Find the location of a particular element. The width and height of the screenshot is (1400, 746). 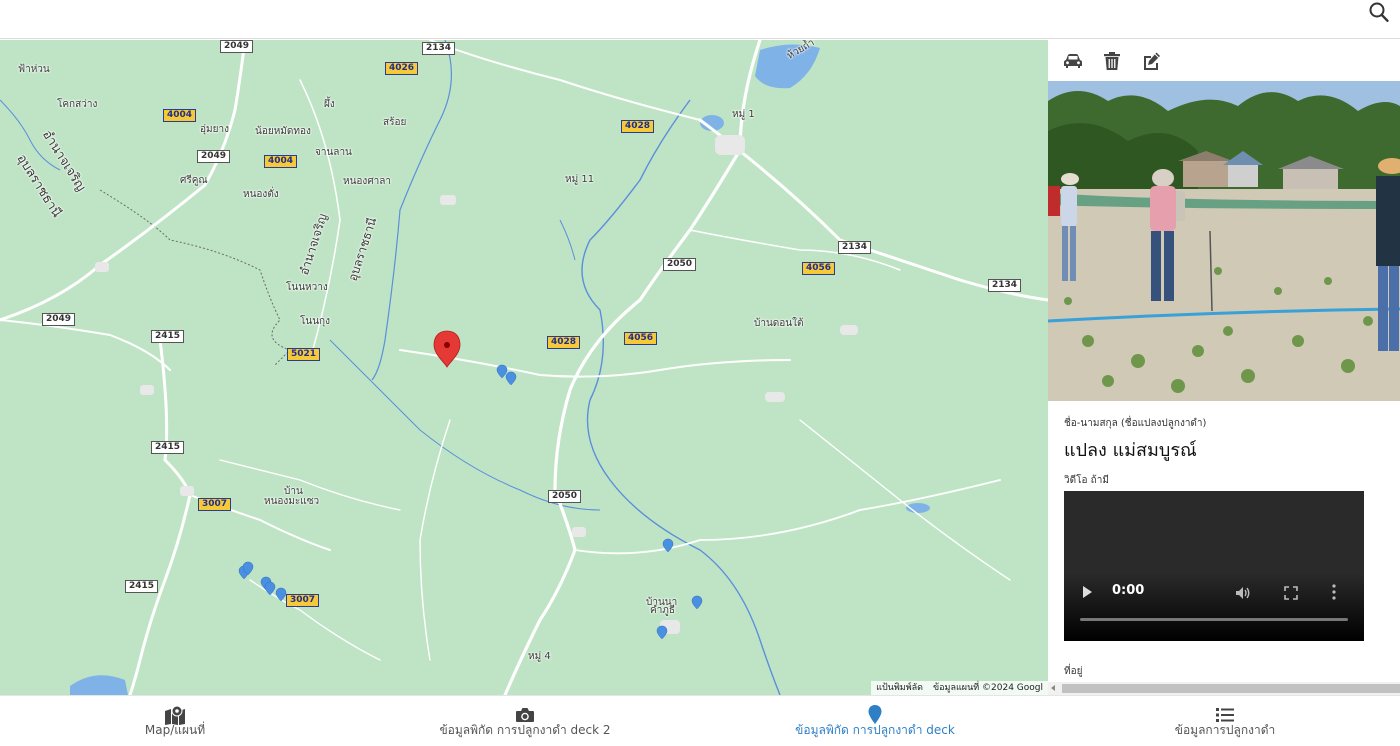

place-label: หนองตั่ง is located at coordinates (261, 194).